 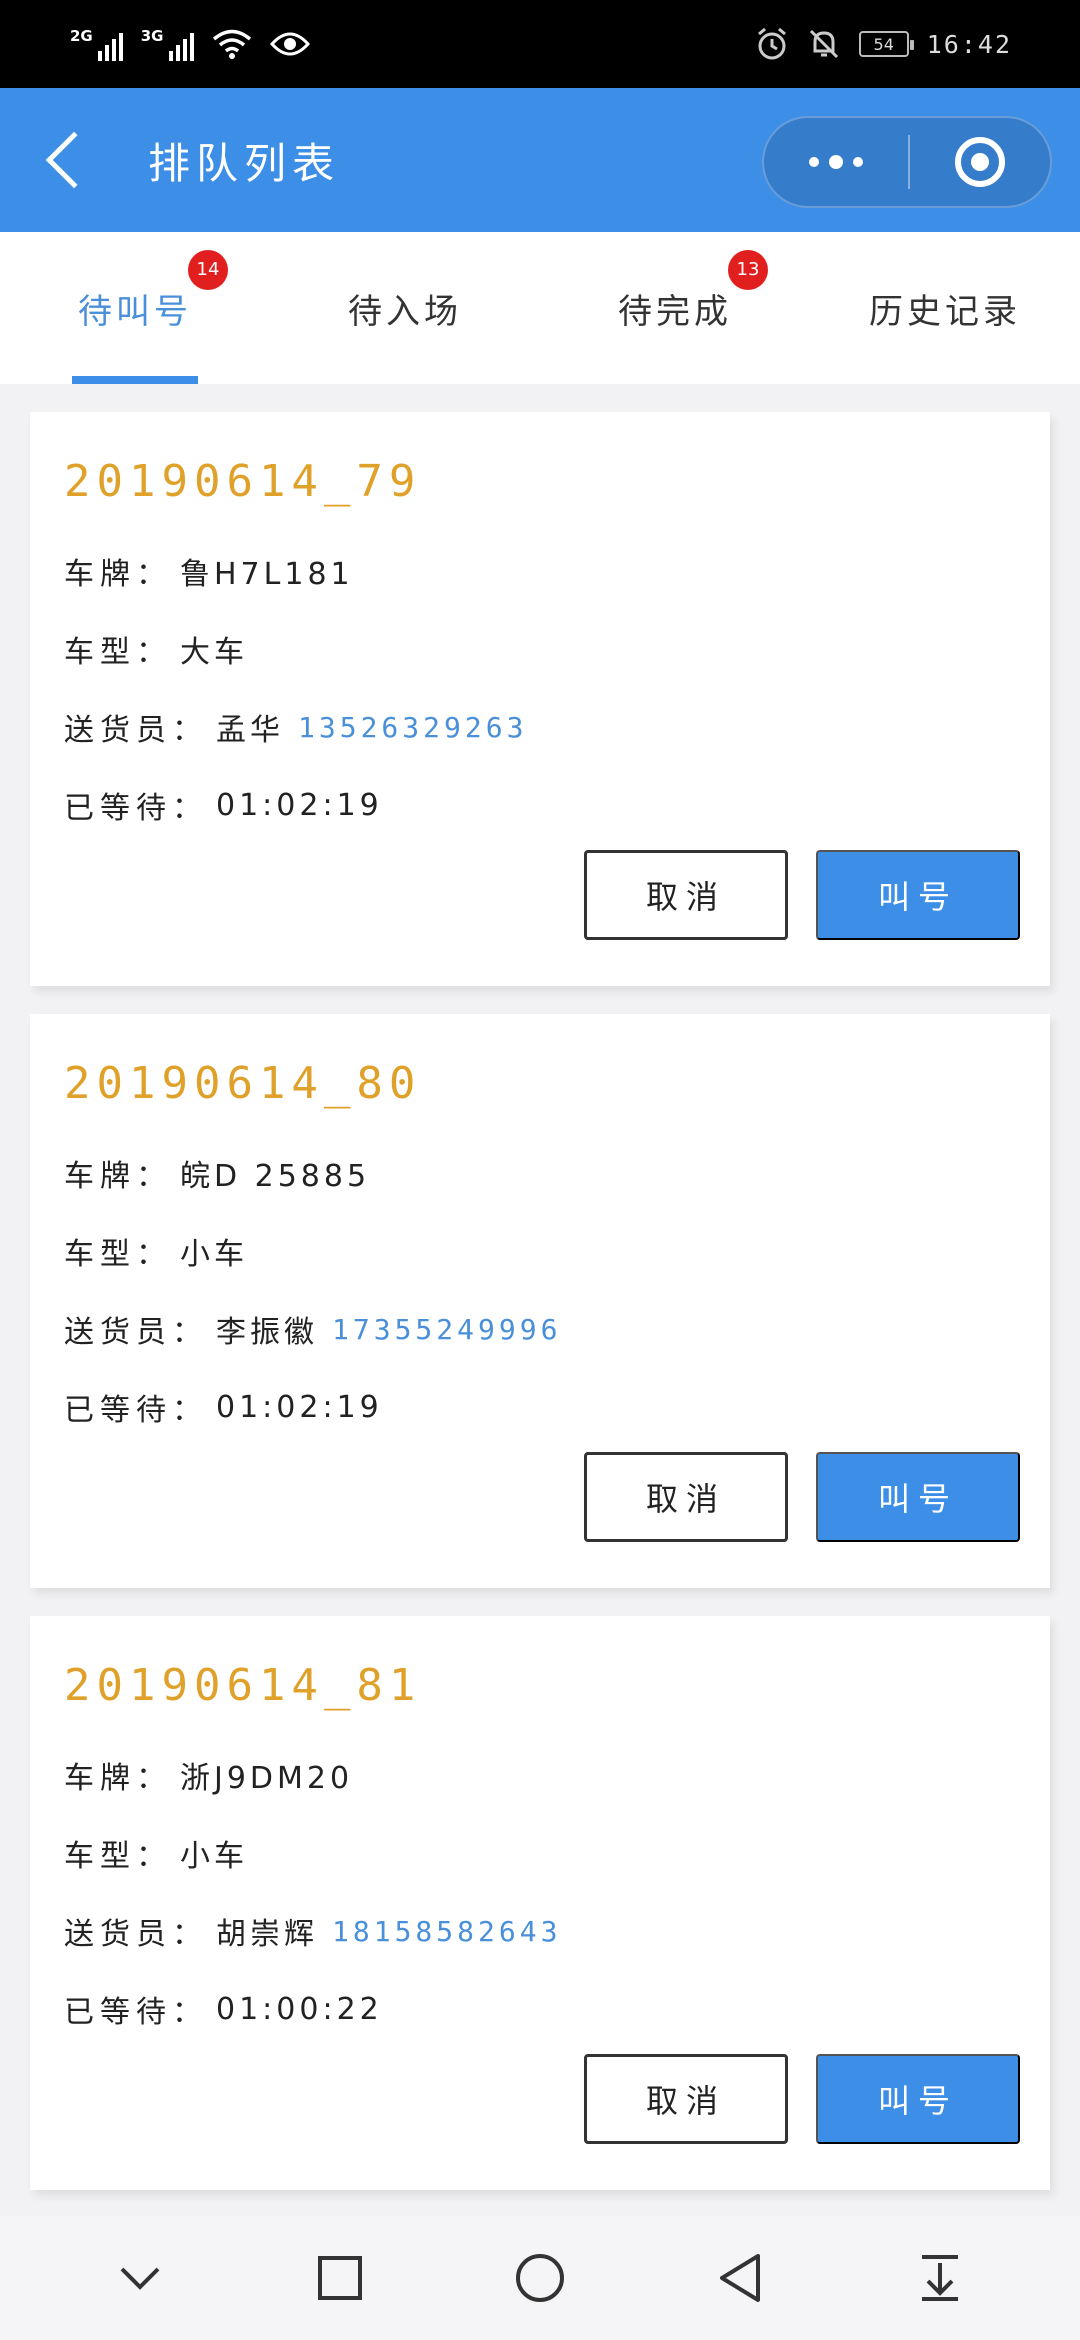 What do you see at coordinates (446, 1931) in the screenshot?
I see `courier-phone-link: 18158582643` at bounding box center [446, 1931].